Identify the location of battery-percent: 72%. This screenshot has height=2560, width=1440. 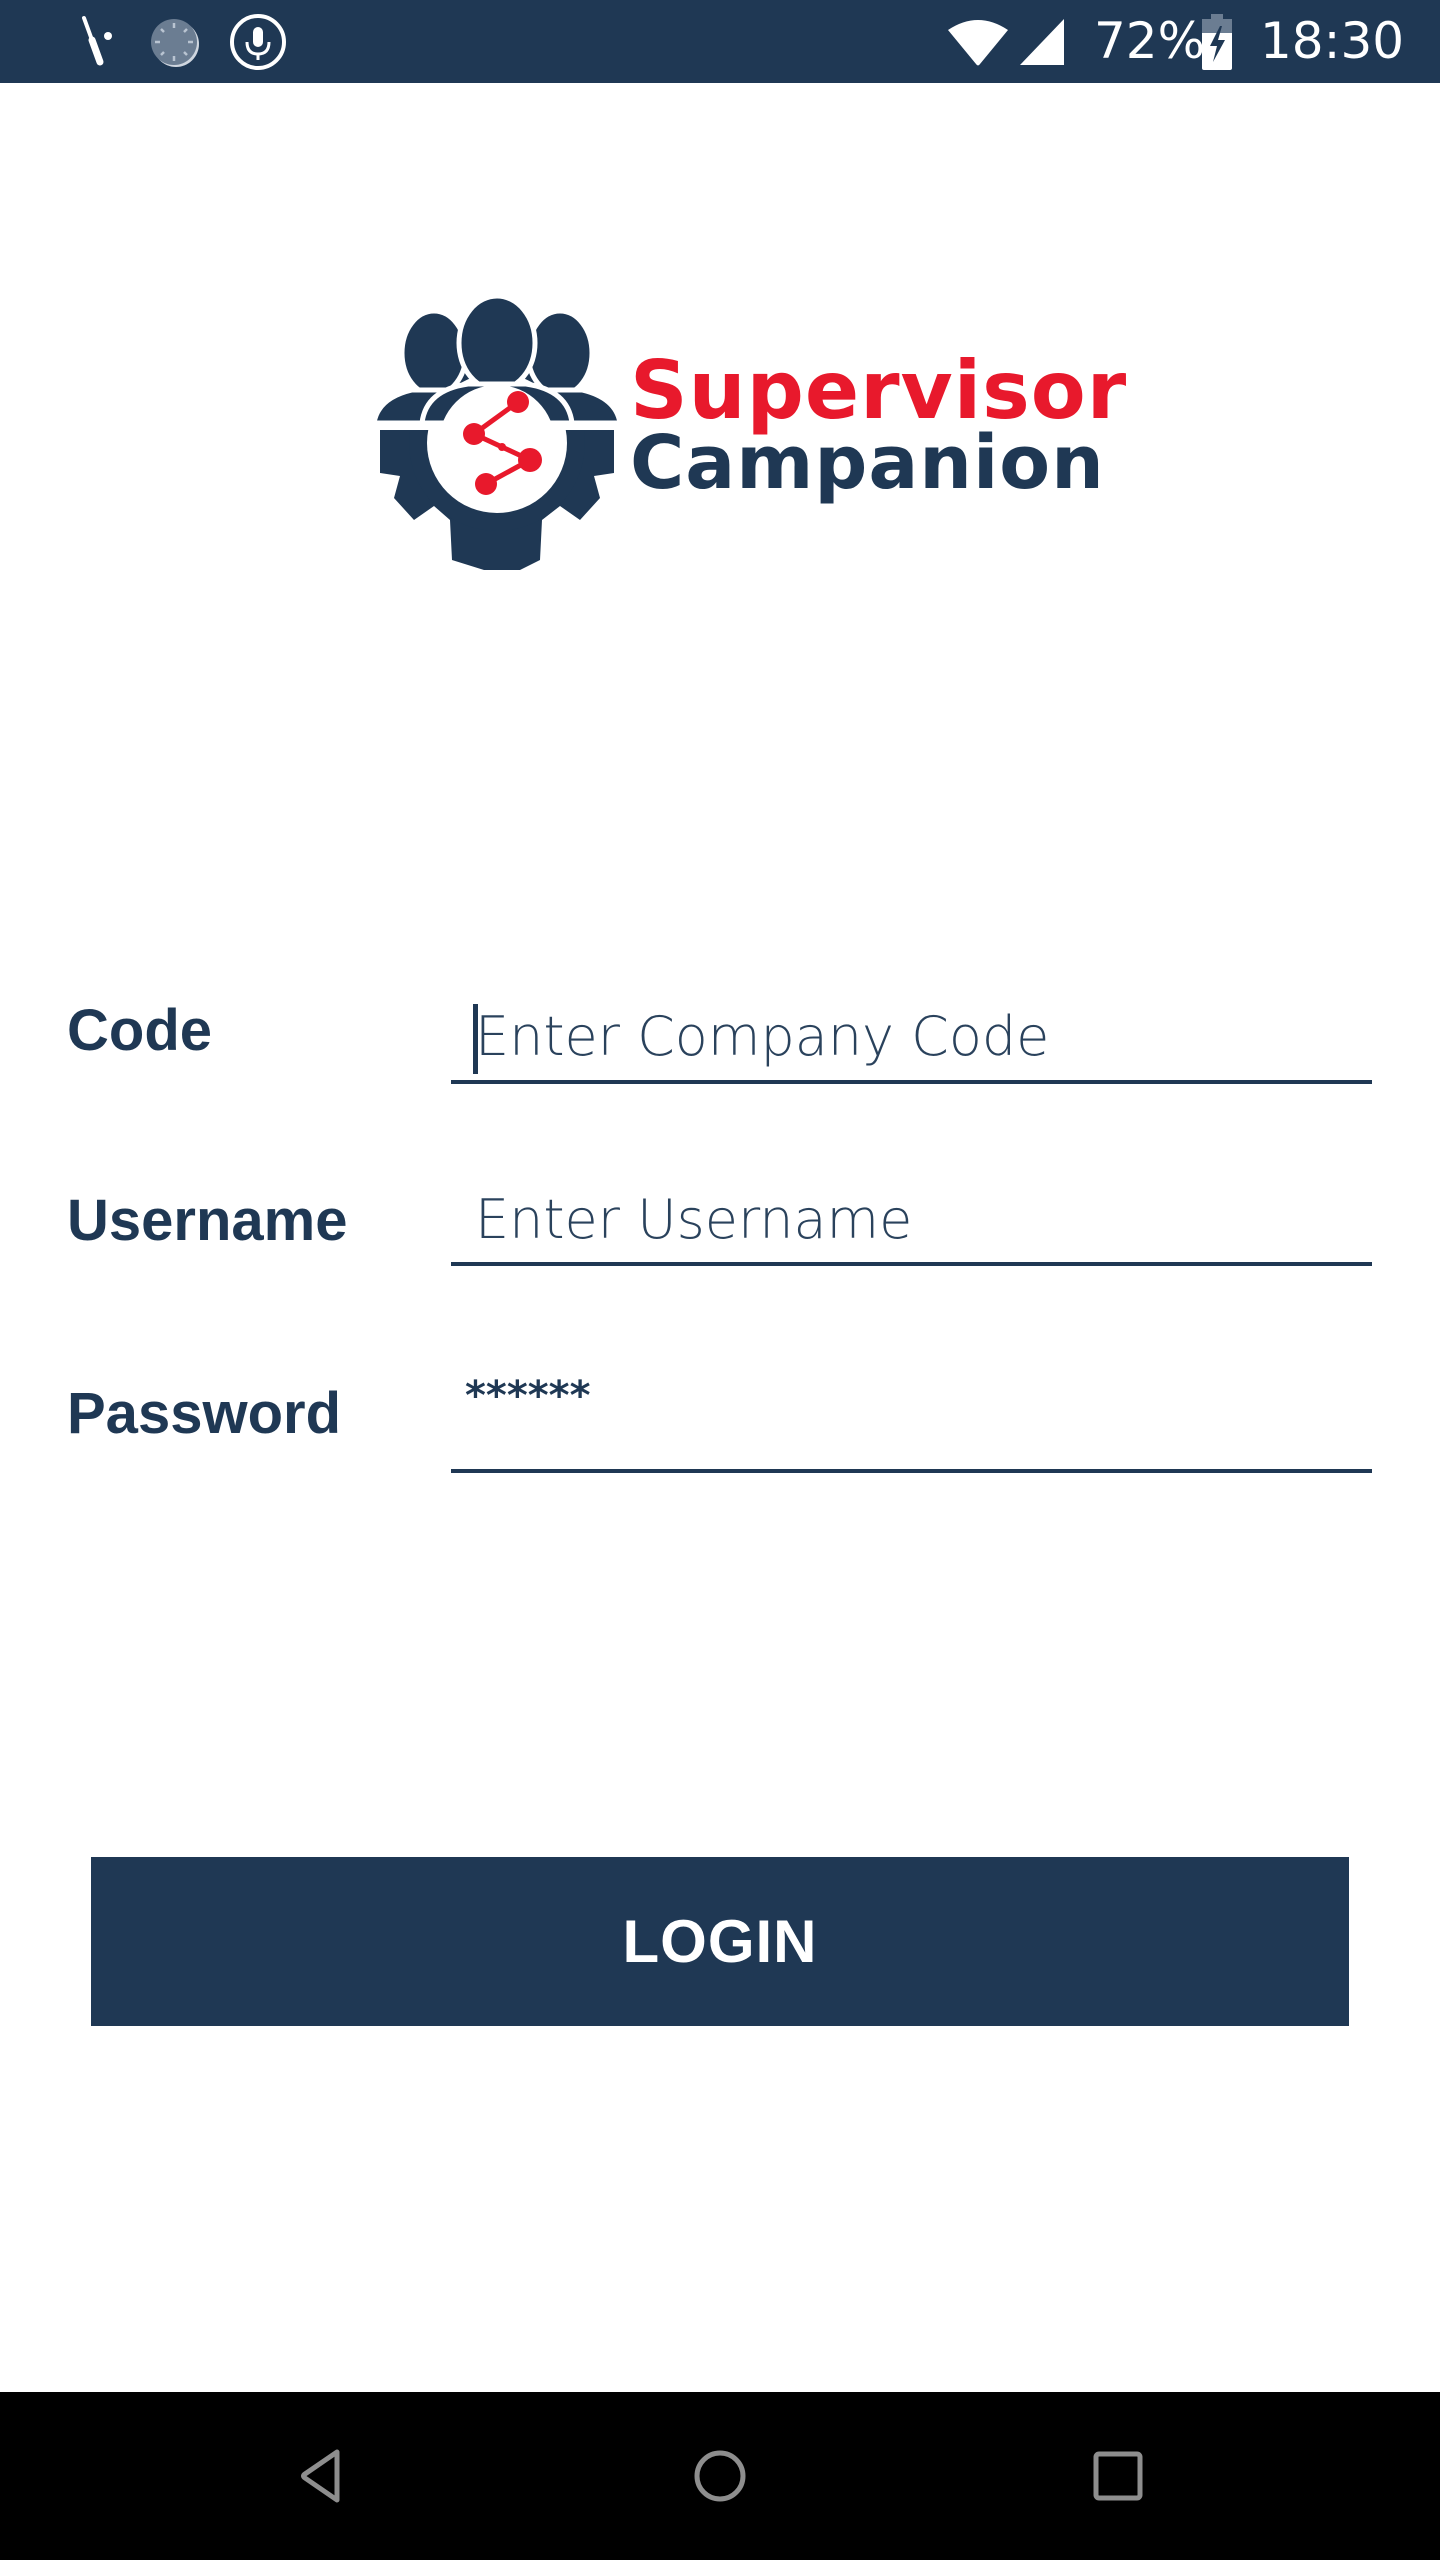
(1150, 41).